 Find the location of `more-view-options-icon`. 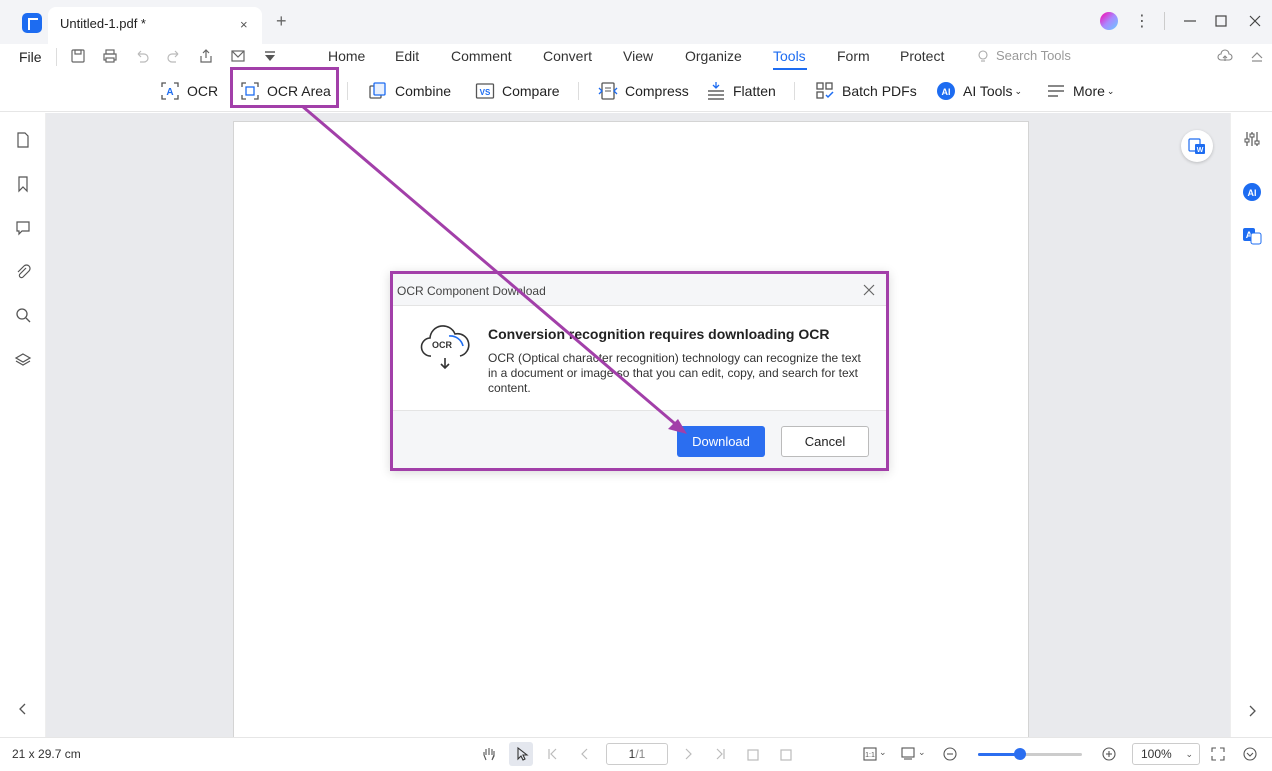

more-view-options-icon is located at coordinates (1250, 754).